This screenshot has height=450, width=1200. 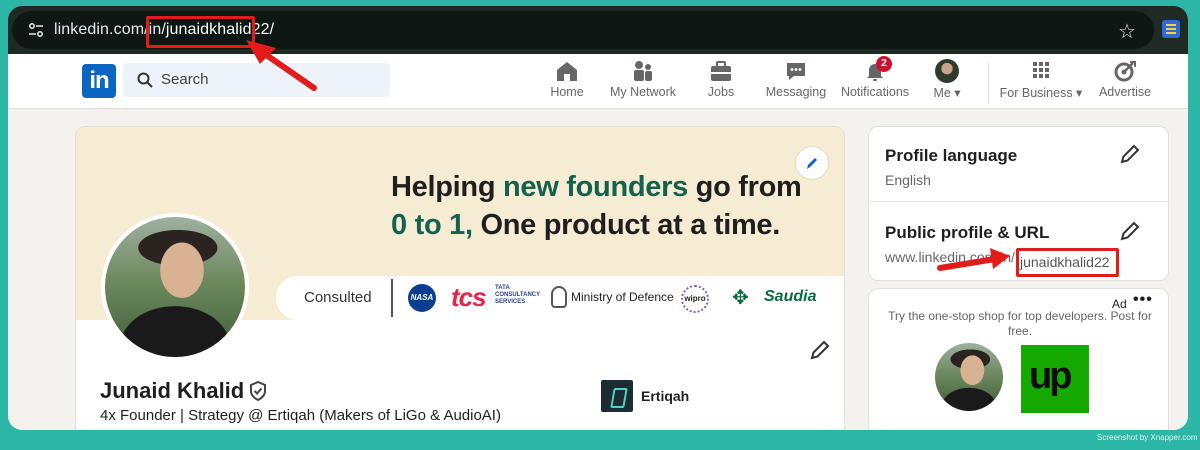 What do you see at coordinates (145, 80) in the screenshot?
I see `search-icon` at bounding box center [145, 80].